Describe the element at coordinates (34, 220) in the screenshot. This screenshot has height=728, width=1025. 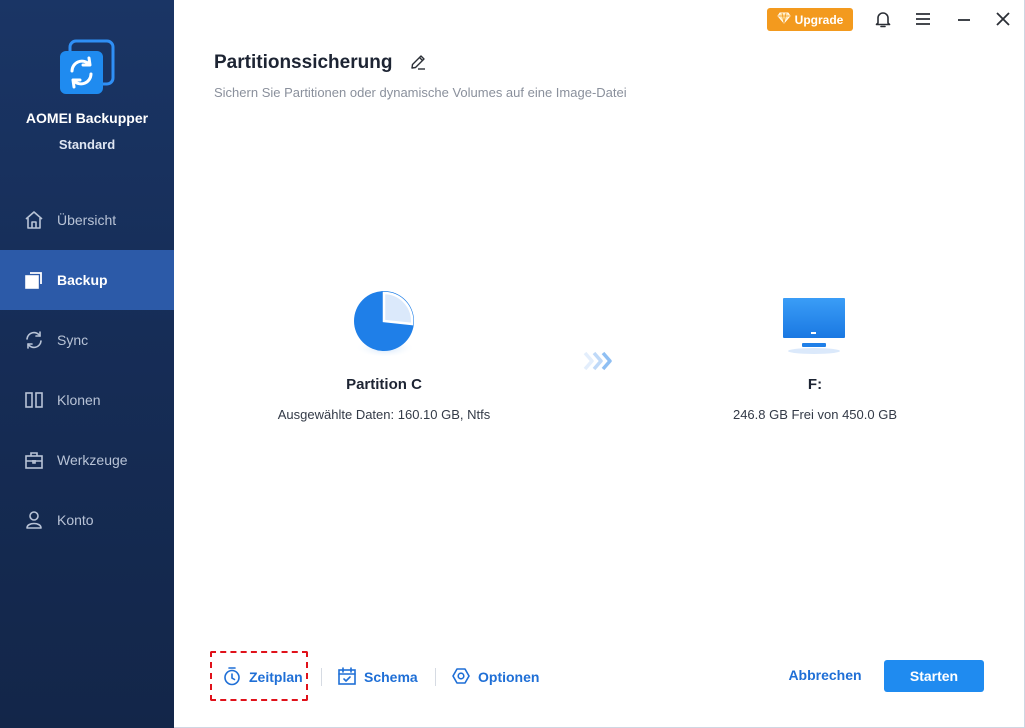
I see `home-icon` at that location.